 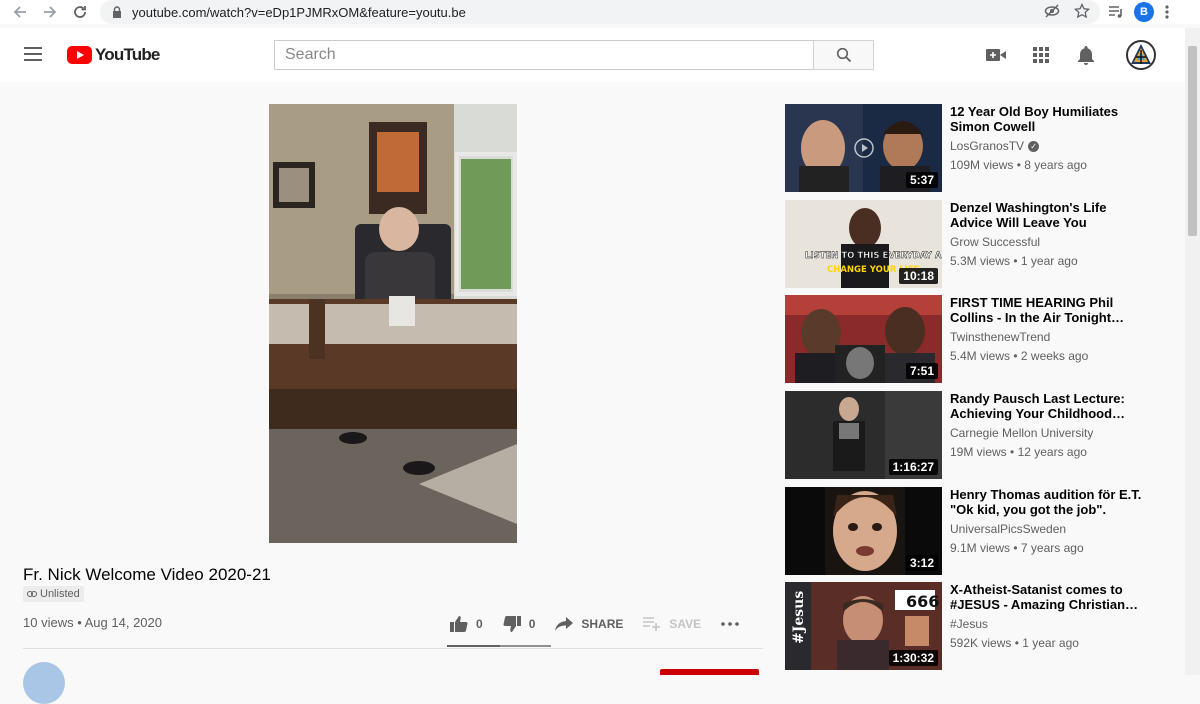 What do you see at coordinates (564, 624) in the screenshot?
I see `share-icon` at bounding box center [564, 624].